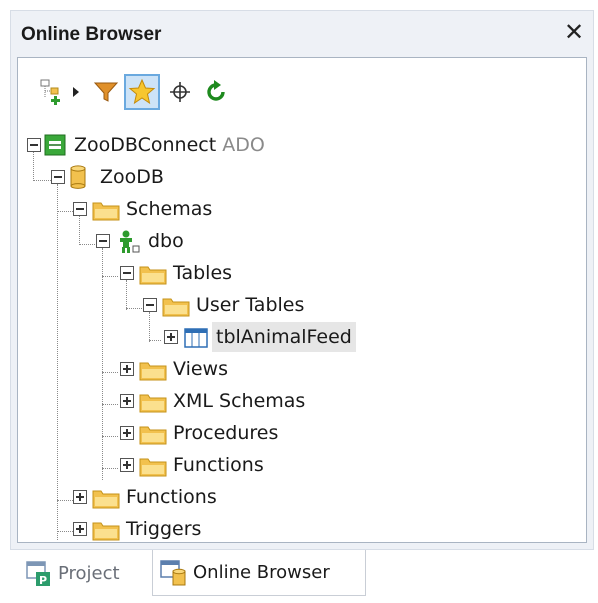  What do you see at coordinates (298, 145) in the screenshot?
I see `tree-node-connection: ZooDBConnect ADO` at bounding box center [298, 145].